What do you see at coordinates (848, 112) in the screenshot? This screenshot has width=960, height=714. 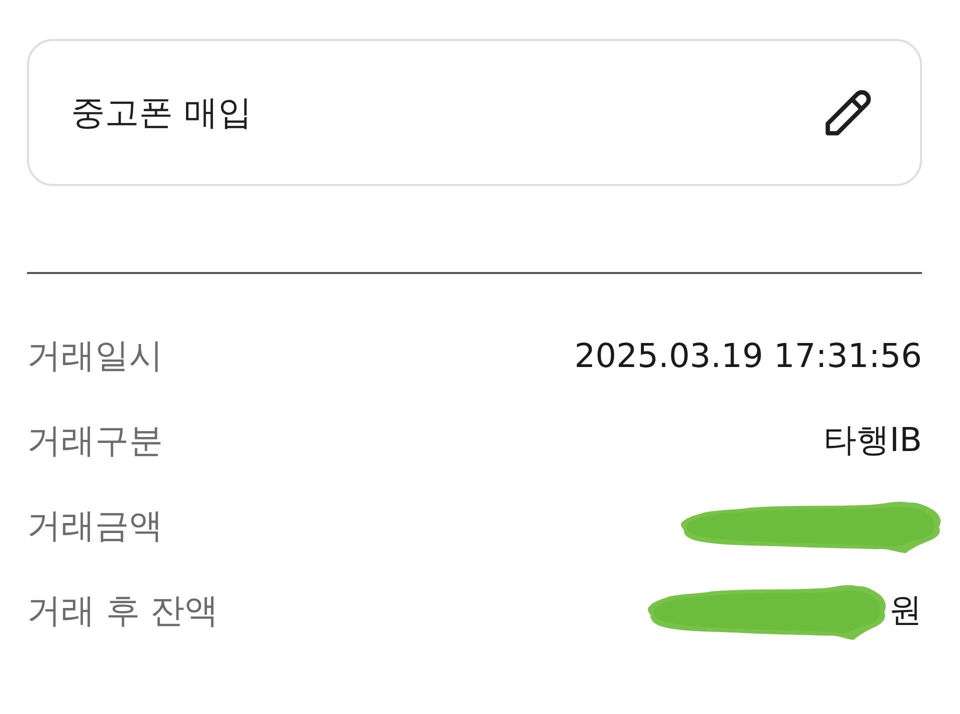 I see `pencil-icon` at bounding box center [848, 112].